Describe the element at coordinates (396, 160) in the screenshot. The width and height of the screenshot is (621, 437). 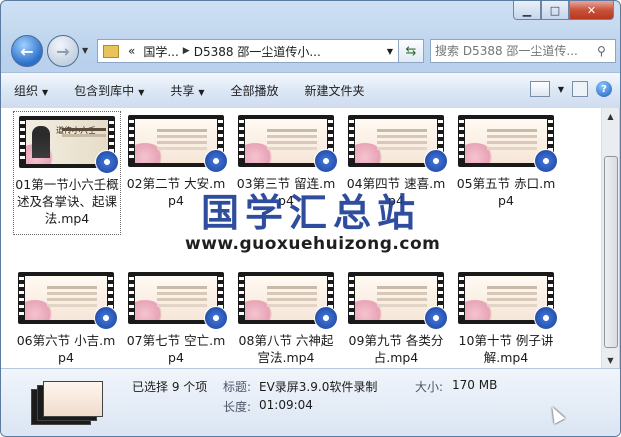
I see `file-item: 04第四节 速喜.mp4` at that location.